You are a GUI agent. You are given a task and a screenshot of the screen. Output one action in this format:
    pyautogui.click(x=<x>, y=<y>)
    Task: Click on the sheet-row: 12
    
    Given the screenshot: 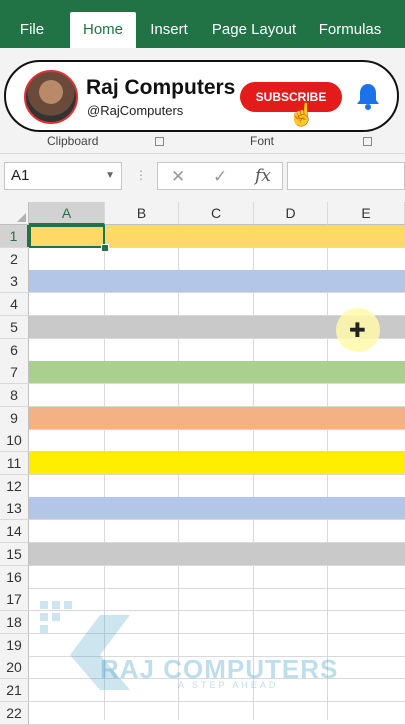 What is the action you would take?
    pyautogui.click(x=202, y=486)
    